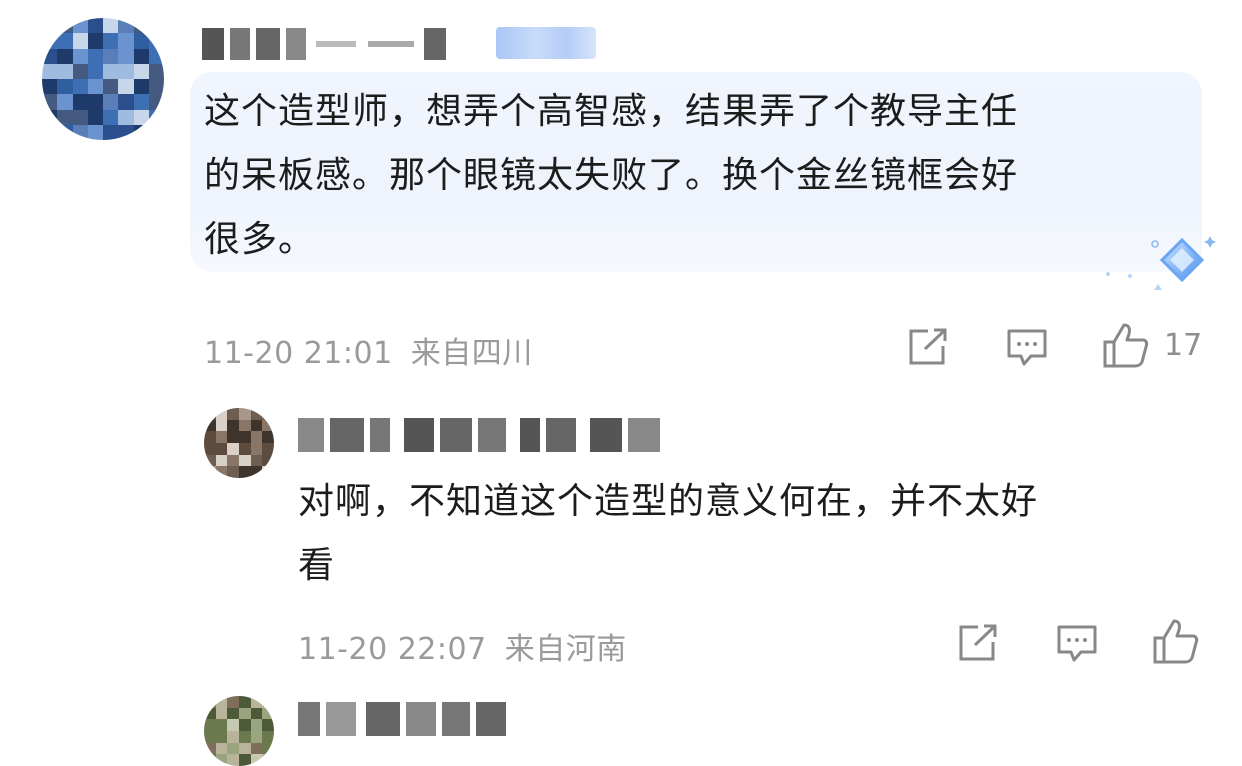 The image size is (1242, 766). I want to click on comment-meta: 11-20 21:01 来自四川, so click(368, 350).